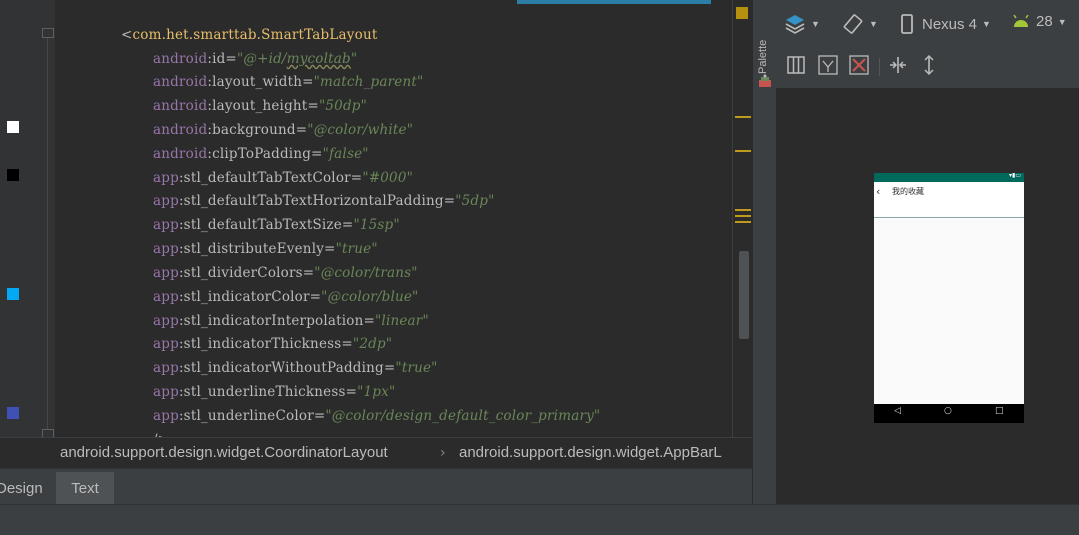  What do you see at coordinates (266, 225) in the screenshot?
I see `code-token: :stl_defaultTabTextSize=` at bounding box center [266, 225].